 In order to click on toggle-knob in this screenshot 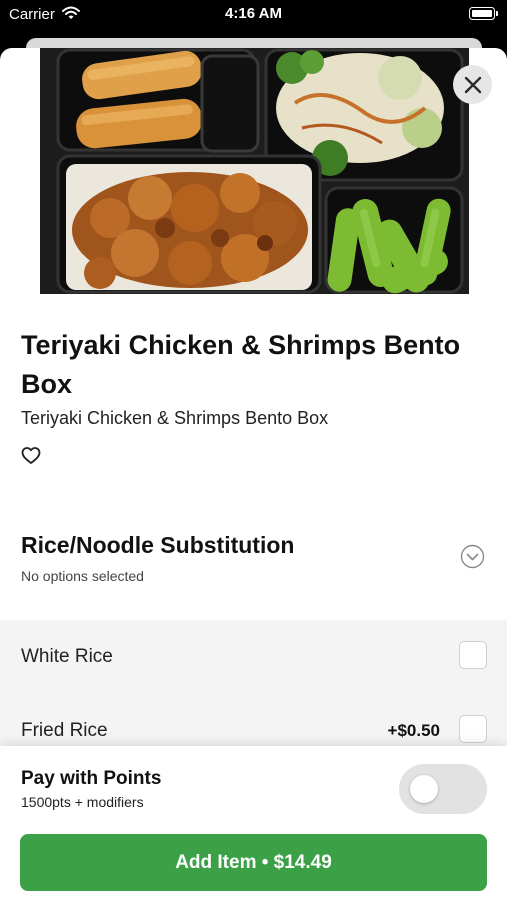, I will do `click(424, 789)`.